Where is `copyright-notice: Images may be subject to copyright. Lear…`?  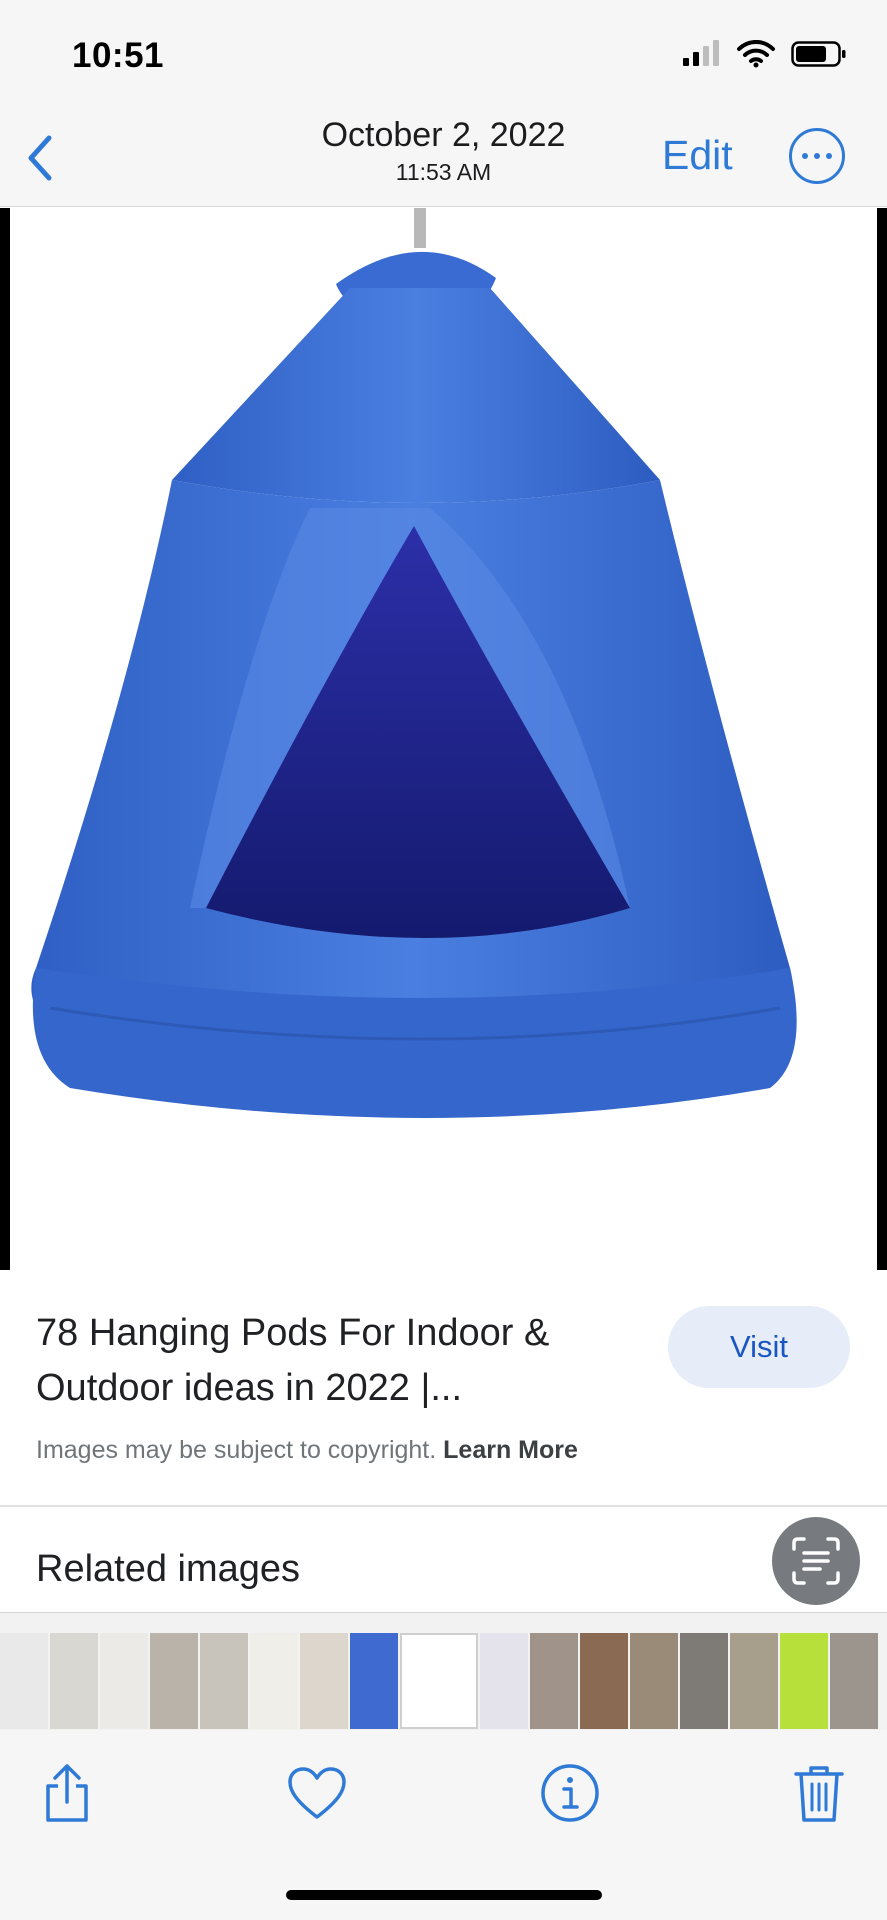
copyright-notice: Images may be subject to copyright. Lear… is located at coordinates (307, 1450).